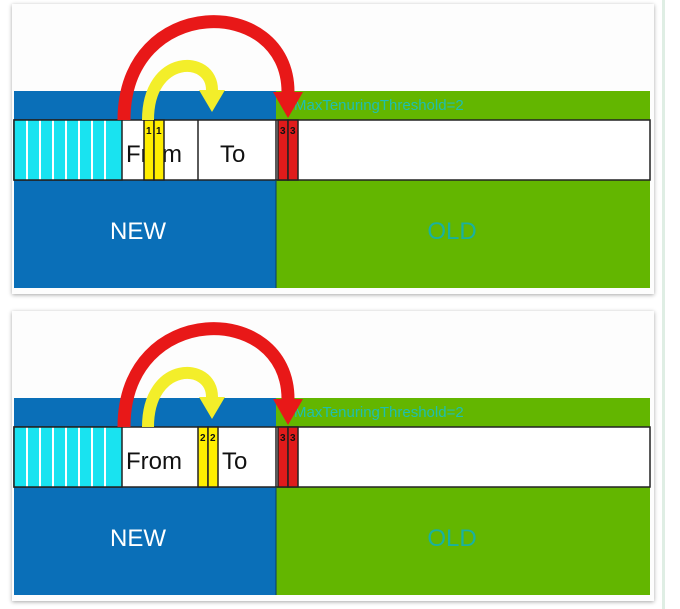 This screenshot has width=680, height=609. I want to click on window-edge, so click(663, 304).